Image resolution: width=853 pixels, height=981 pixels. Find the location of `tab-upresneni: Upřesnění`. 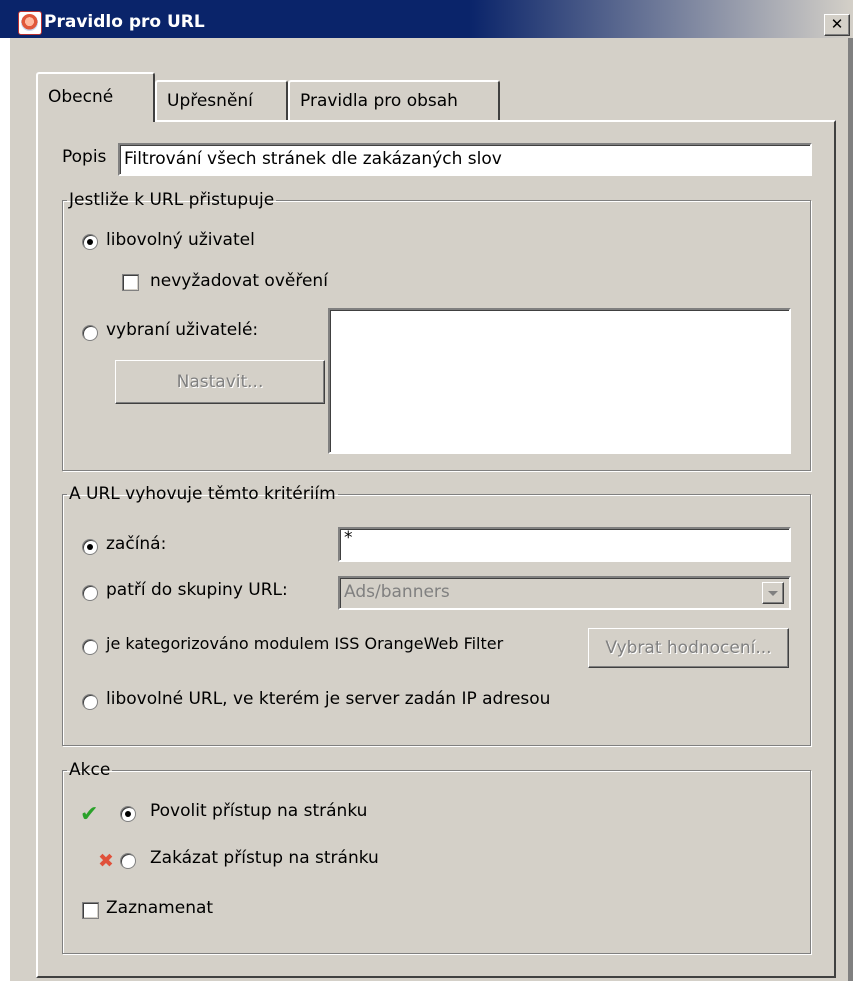

tab-upresneni: Upřesnění is located at coordinates (221, 100).